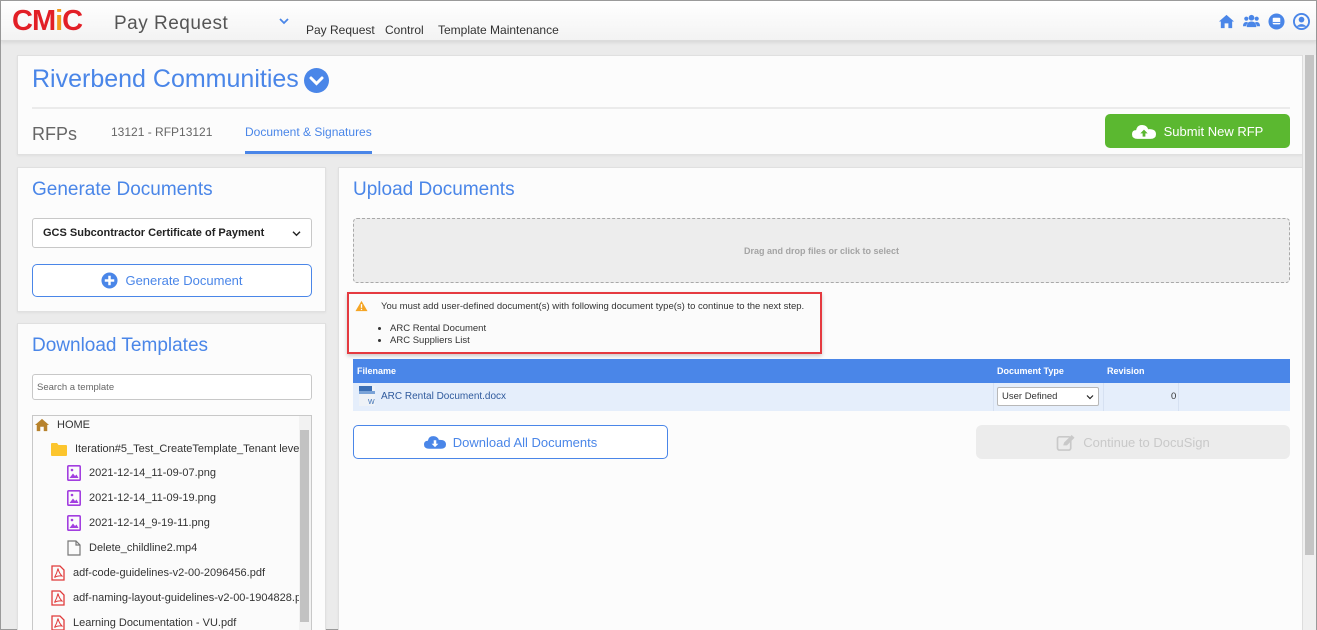  I want to click on user-profile-icon, so click(1301, 21).